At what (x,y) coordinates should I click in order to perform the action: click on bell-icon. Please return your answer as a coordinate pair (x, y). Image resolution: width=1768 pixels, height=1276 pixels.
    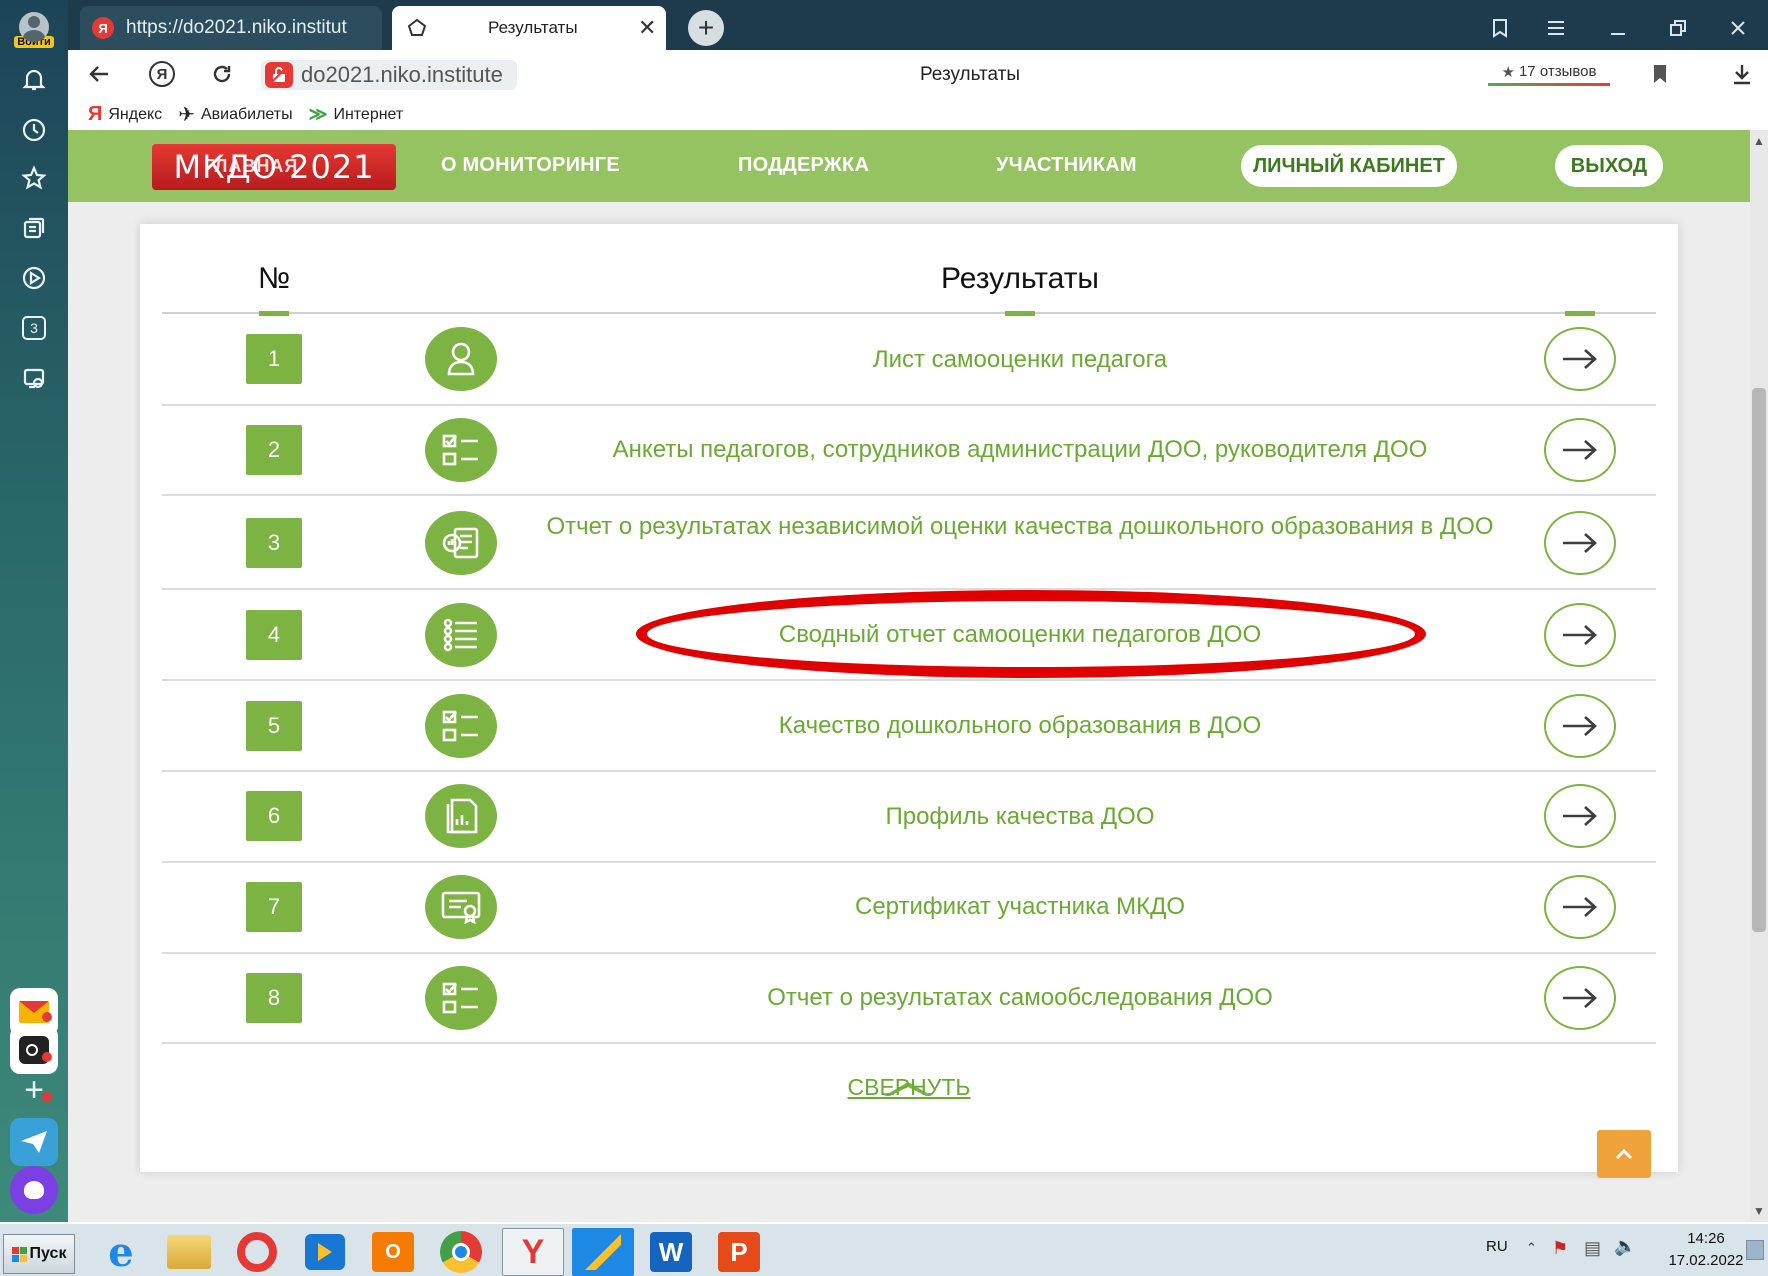
    Looking at the image, I should click on (34, 80).